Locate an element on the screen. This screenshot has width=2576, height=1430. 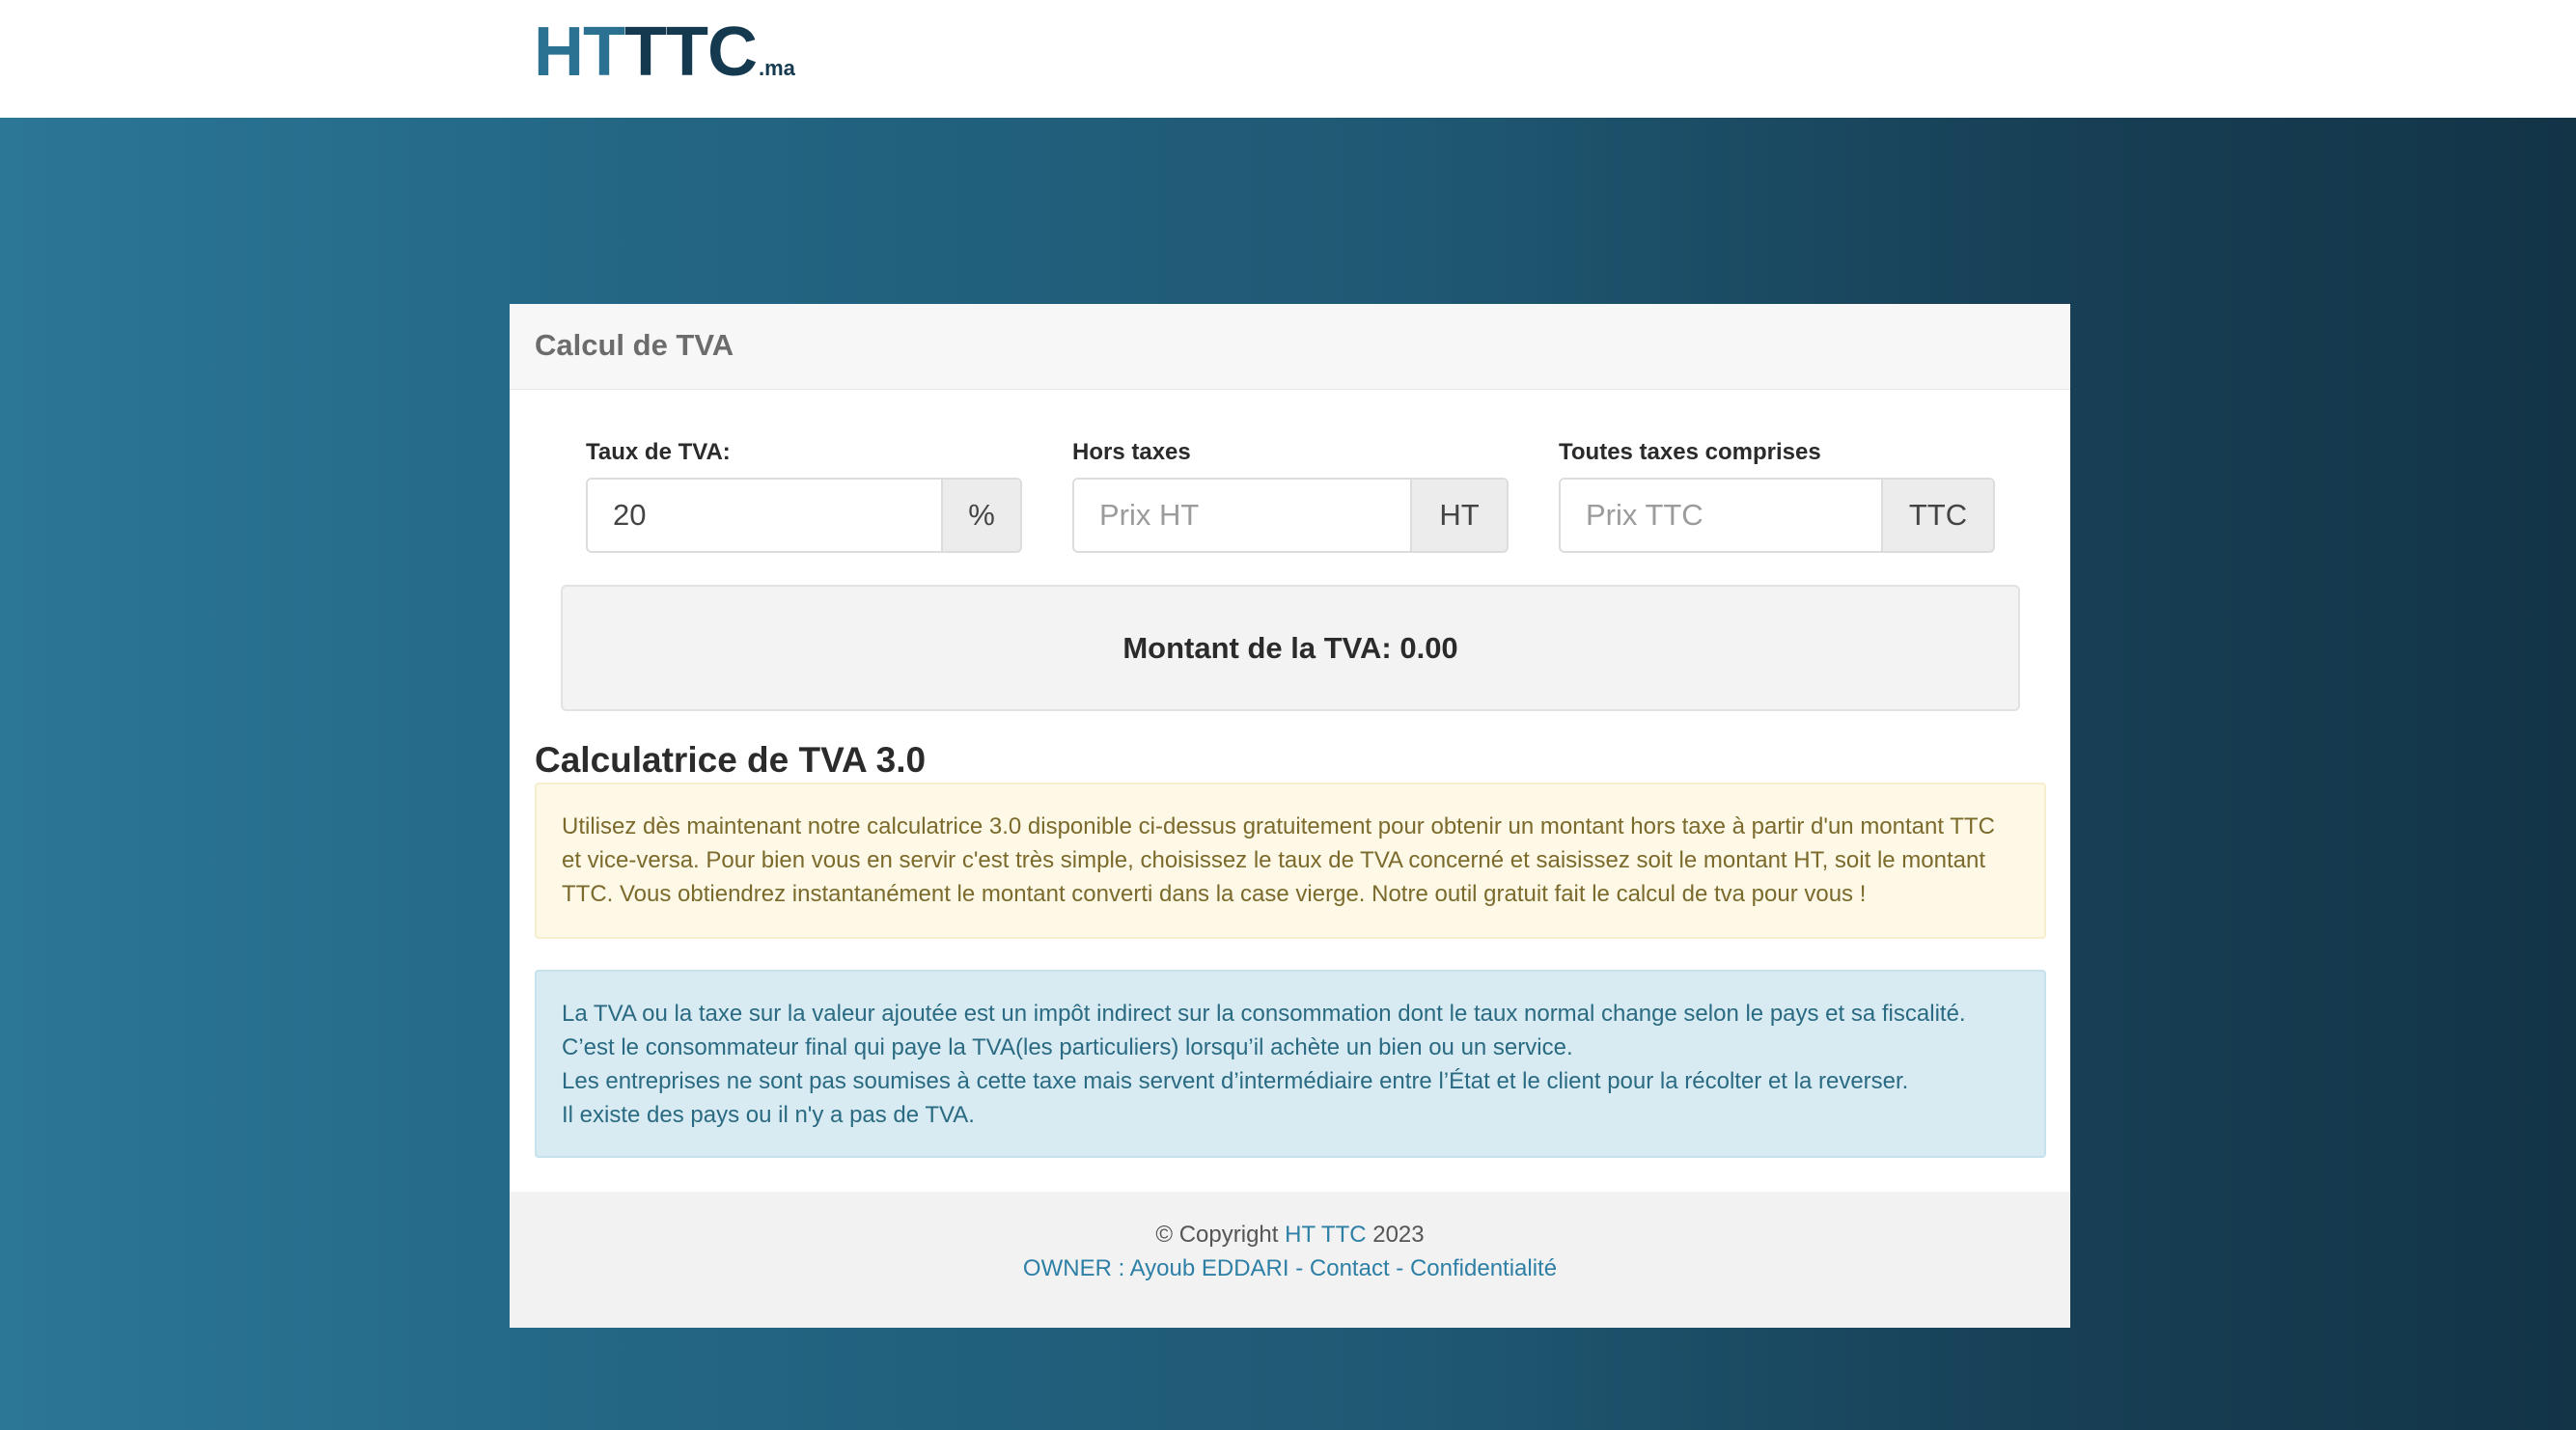
rate-input-group: % is located at coordinates (804, 515).